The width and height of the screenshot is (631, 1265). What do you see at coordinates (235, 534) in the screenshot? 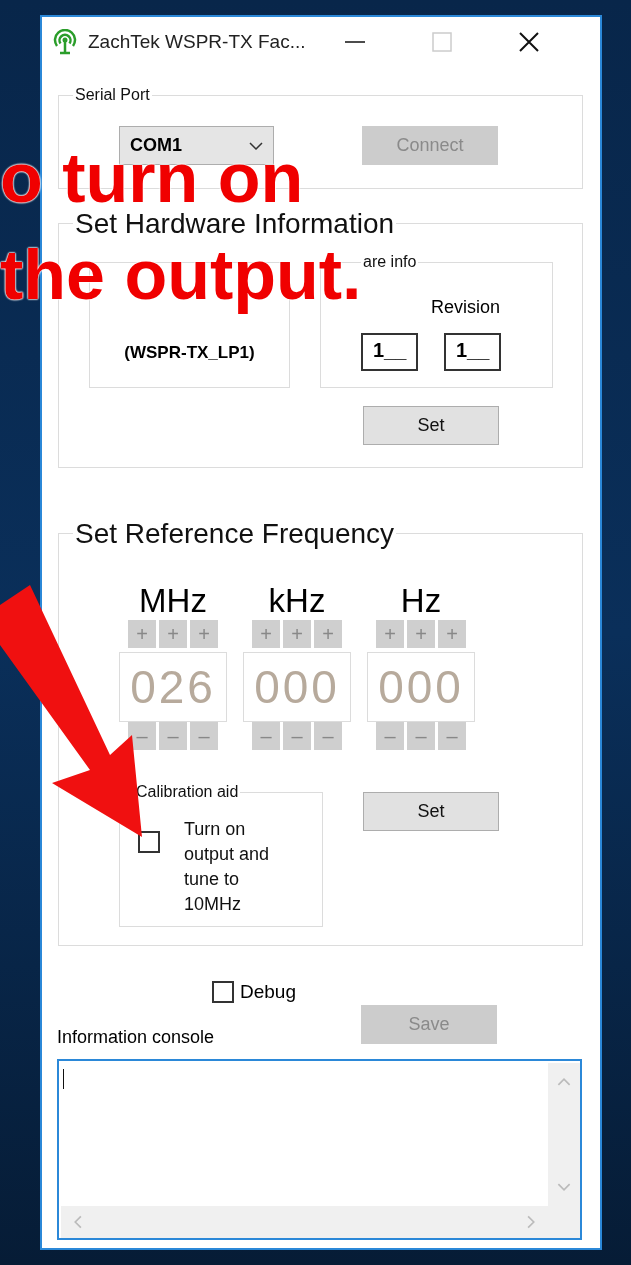
I see `group-label: Set Reference Frequency` at bounding box center [235, 534].